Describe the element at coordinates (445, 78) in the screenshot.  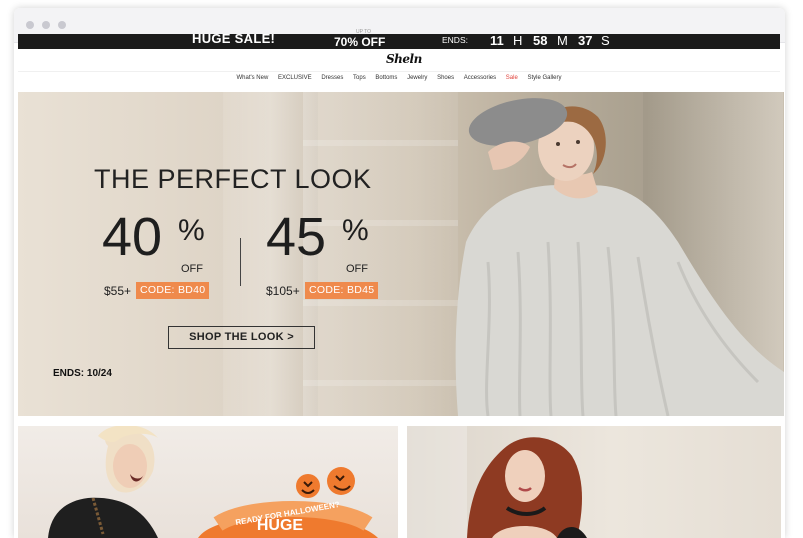
I see `nav-item-shoes: Shoes` at that location.